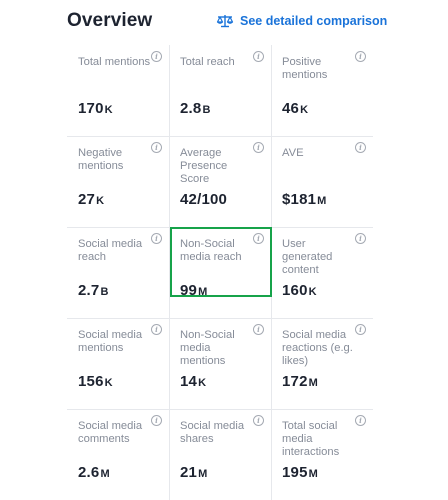  What do you see at coordinates (220, 90) in the screenshot?
I see `metric-card: Total reach i 2.8B` at bounding box center [220, 90].